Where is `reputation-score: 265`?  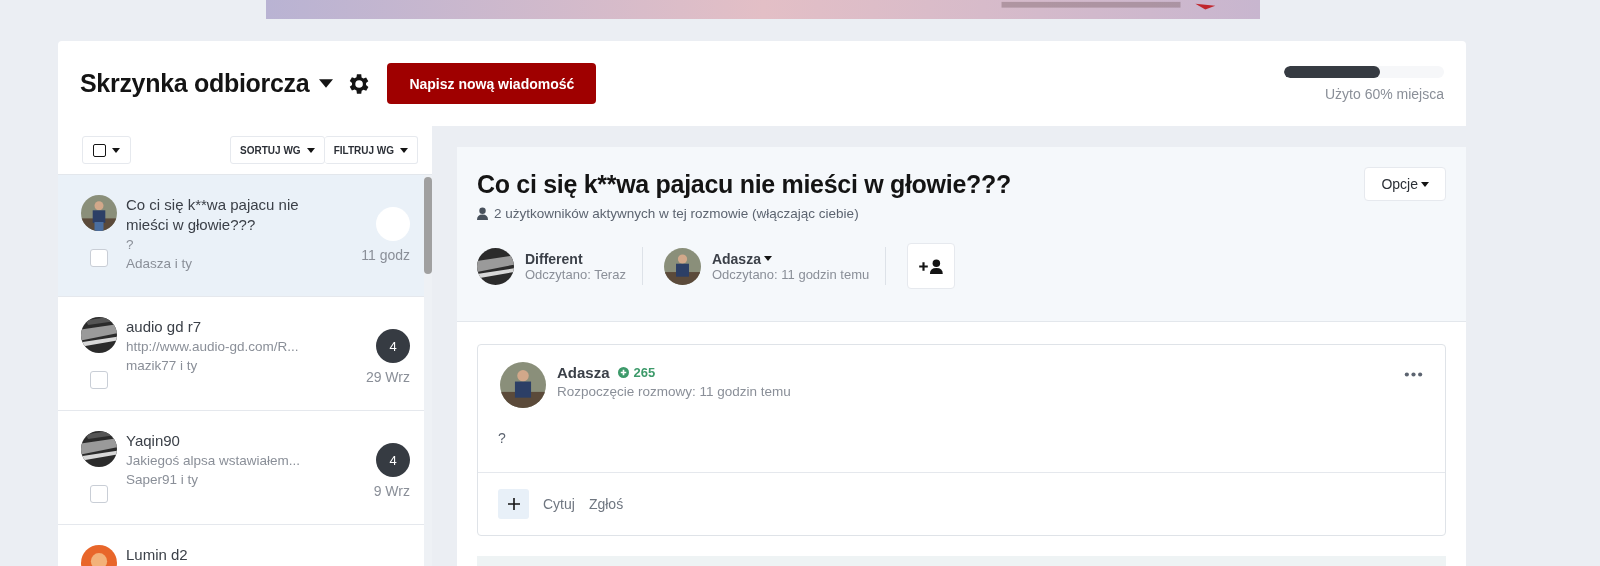 reputation-score: 265 is located at coordinates (644, 372).